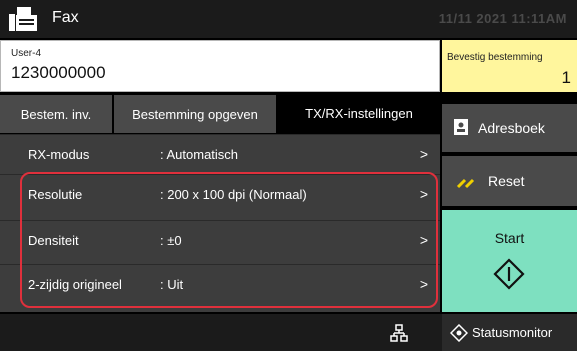 The height and width of the screenshot is (351, 577). What do you see at coordinates (65, 17) in the screenshot?
I see `app-title: Fax` at bounding box center [65, 17].